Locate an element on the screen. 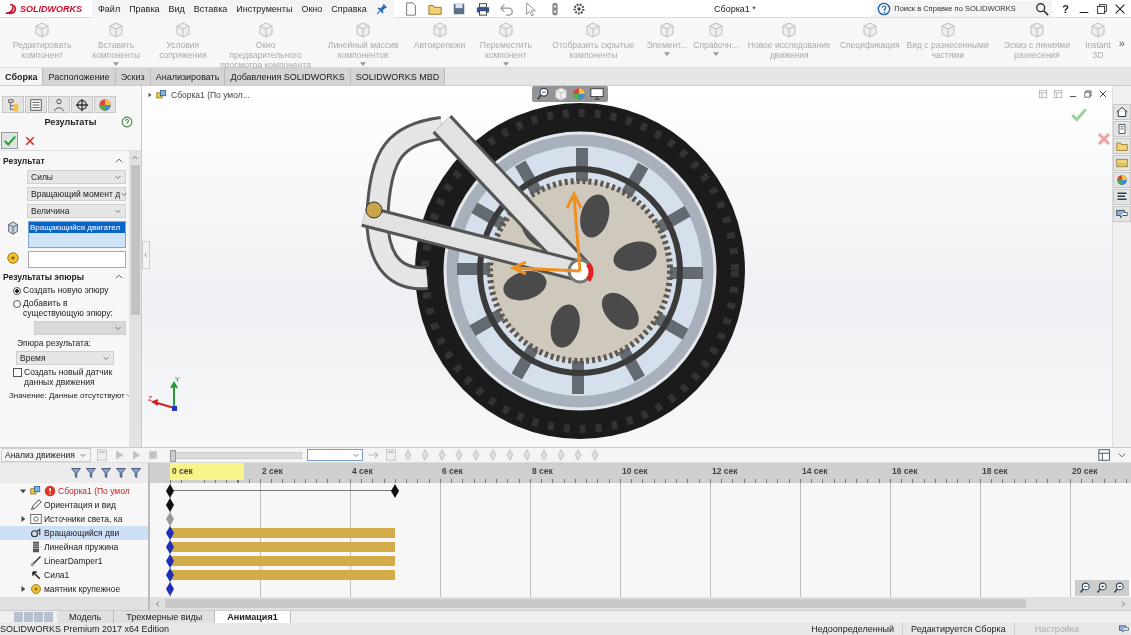  settings-icon is located at coordinates (578, 8).